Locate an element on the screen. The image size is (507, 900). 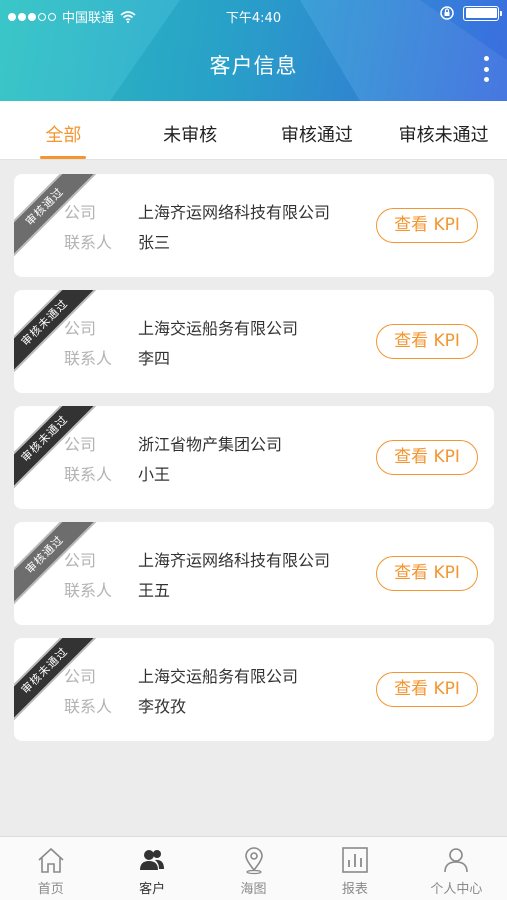
bar-chart-icon is located at coordinates (355, 860).